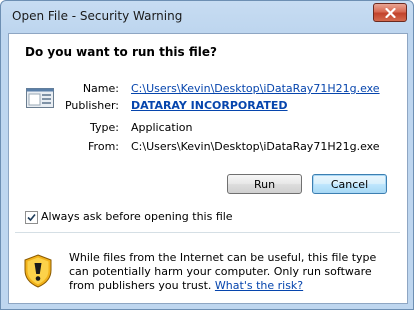  Describe the element at coordinates (121, 52) in the screenshot. I see `dialog-question: Do you want to run this file?` at that location.